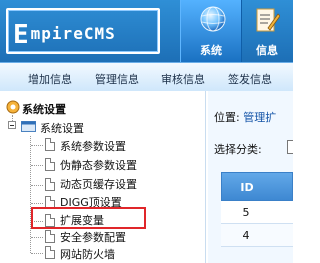  What do you see at coordinates (290, 147) in the screenshot?
I see `category-select` at bounding box center [290, 147].